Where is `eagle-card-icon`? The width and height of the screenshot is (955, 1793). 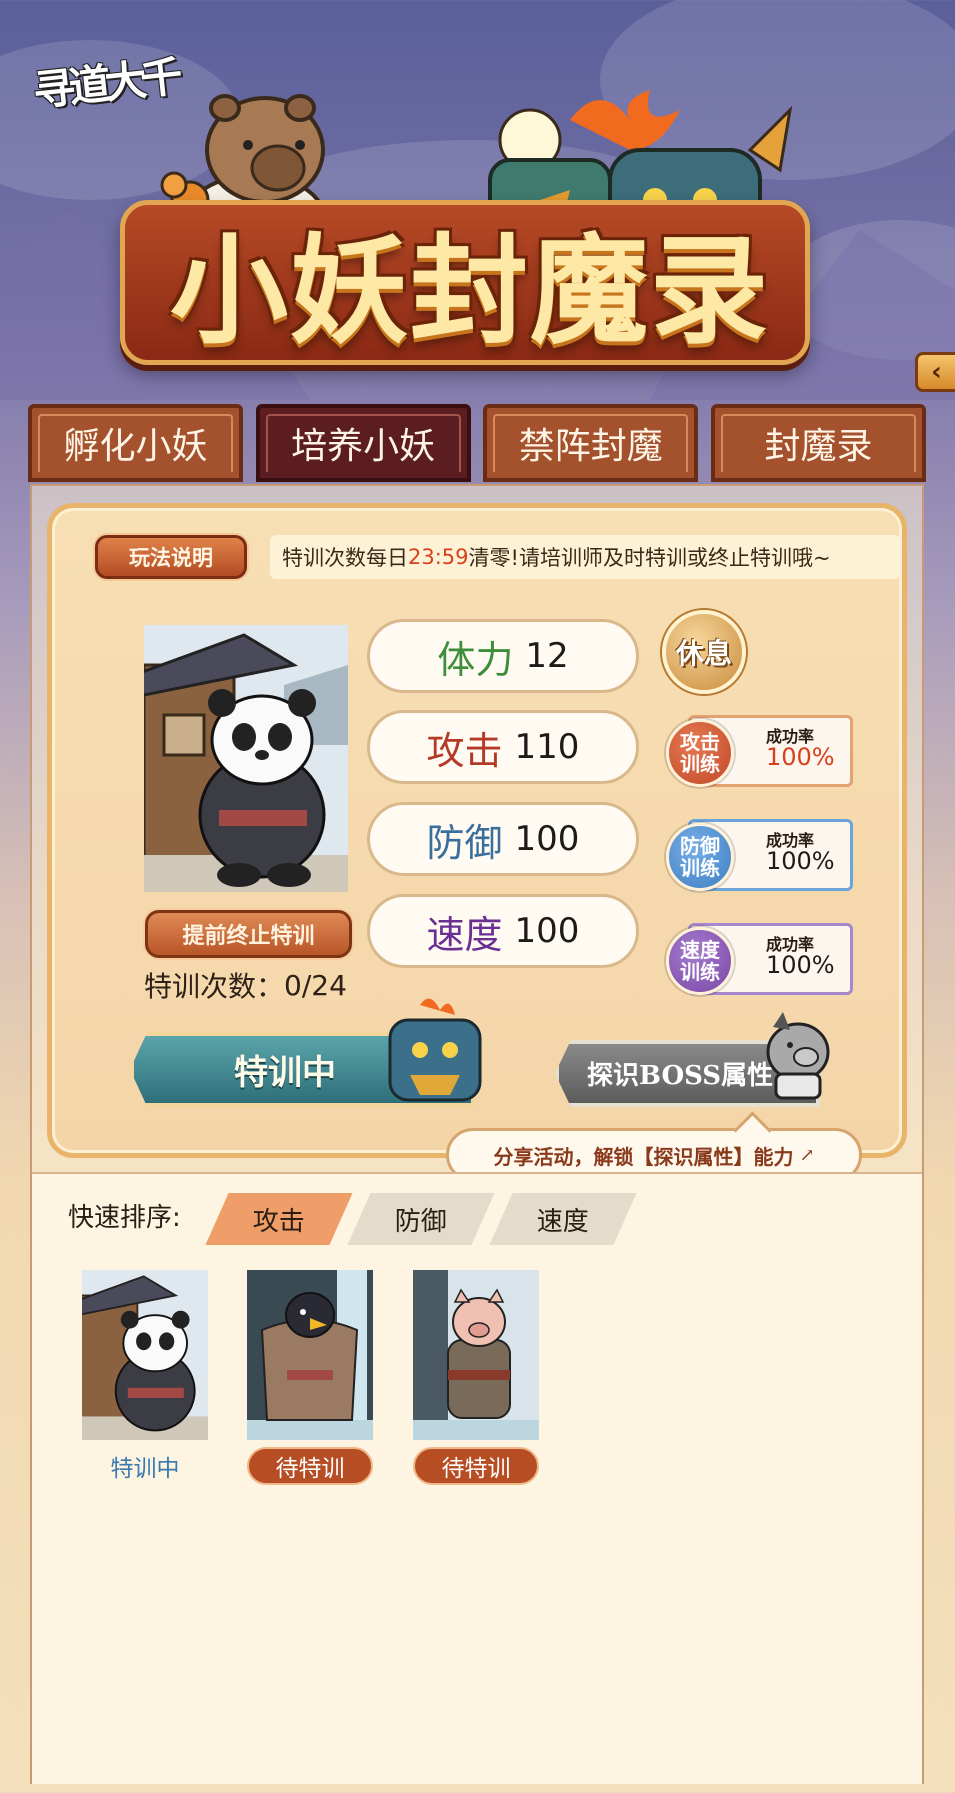 eagle-card-icon is located at coordinates (310, 1355).